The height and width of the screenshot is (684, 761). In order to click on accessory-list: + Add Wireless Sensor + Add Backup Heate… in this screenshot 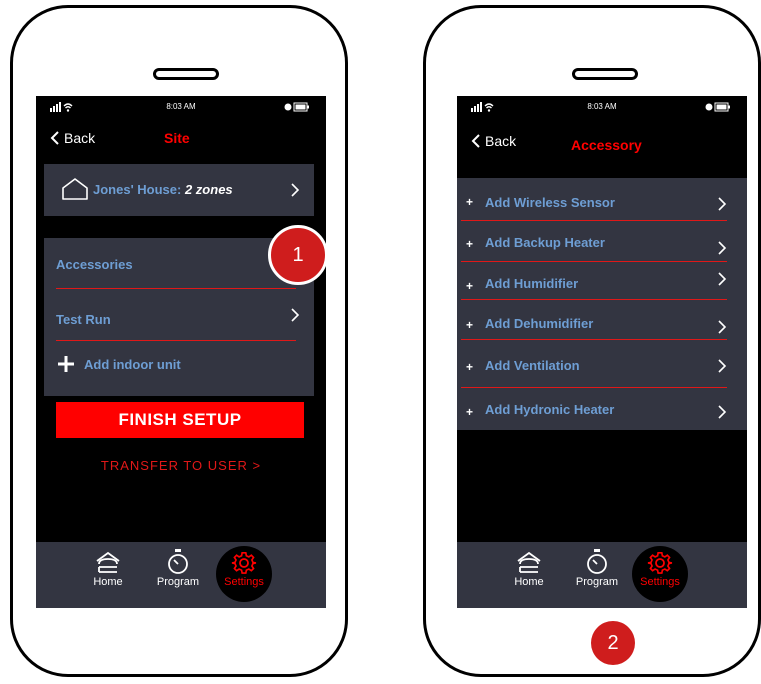, I will do `click(602, 304)`.